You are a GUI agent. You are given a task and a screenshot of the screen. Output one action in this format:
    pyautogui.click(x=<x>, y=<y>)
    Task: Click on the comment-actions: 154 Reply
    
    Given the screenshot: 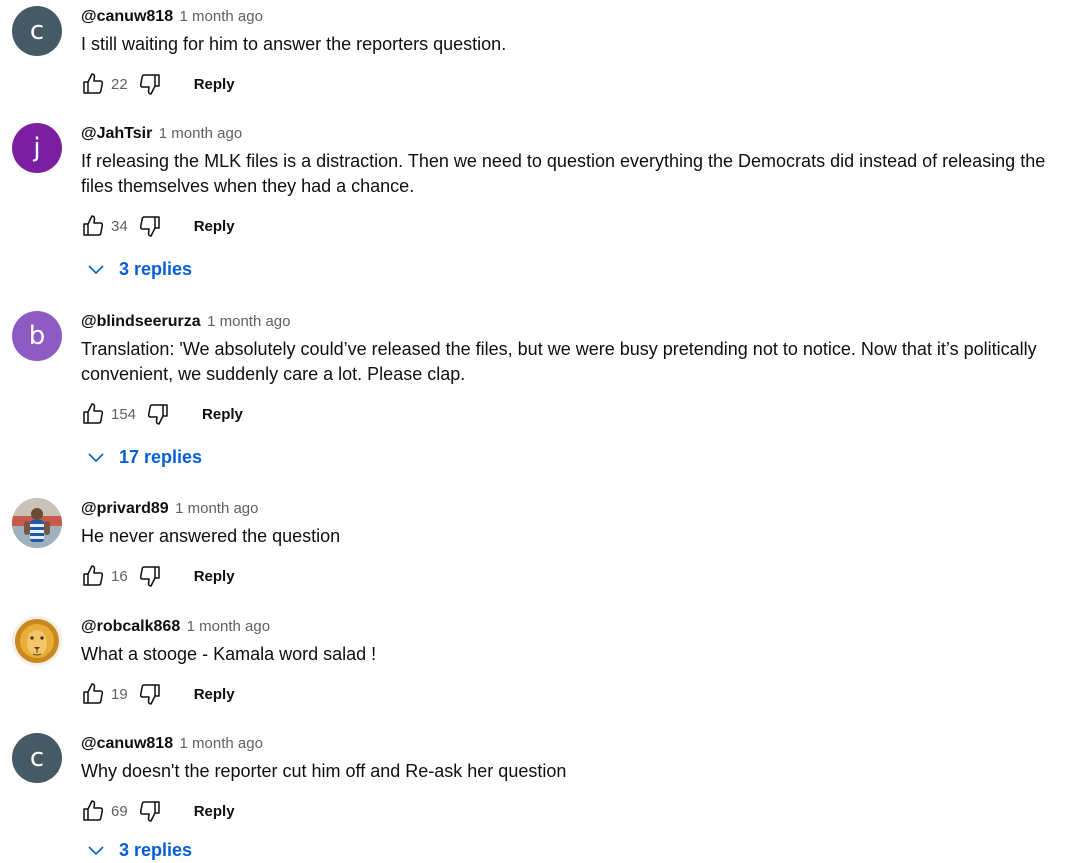 What is the action you would take?
    pyautogui.click(x=162, y=414)
    